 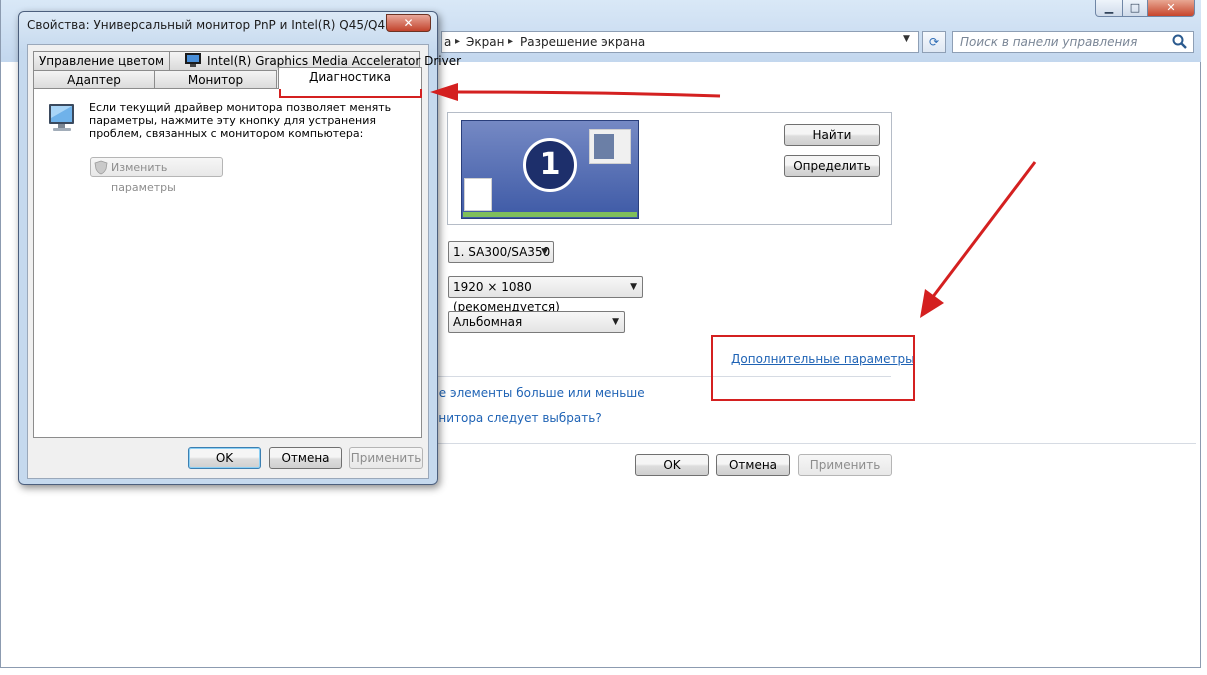 What do you see at coordinates (813, 368) in the screenshot?
I see `annotation-highlight-box` at bounding box center [813, 368].